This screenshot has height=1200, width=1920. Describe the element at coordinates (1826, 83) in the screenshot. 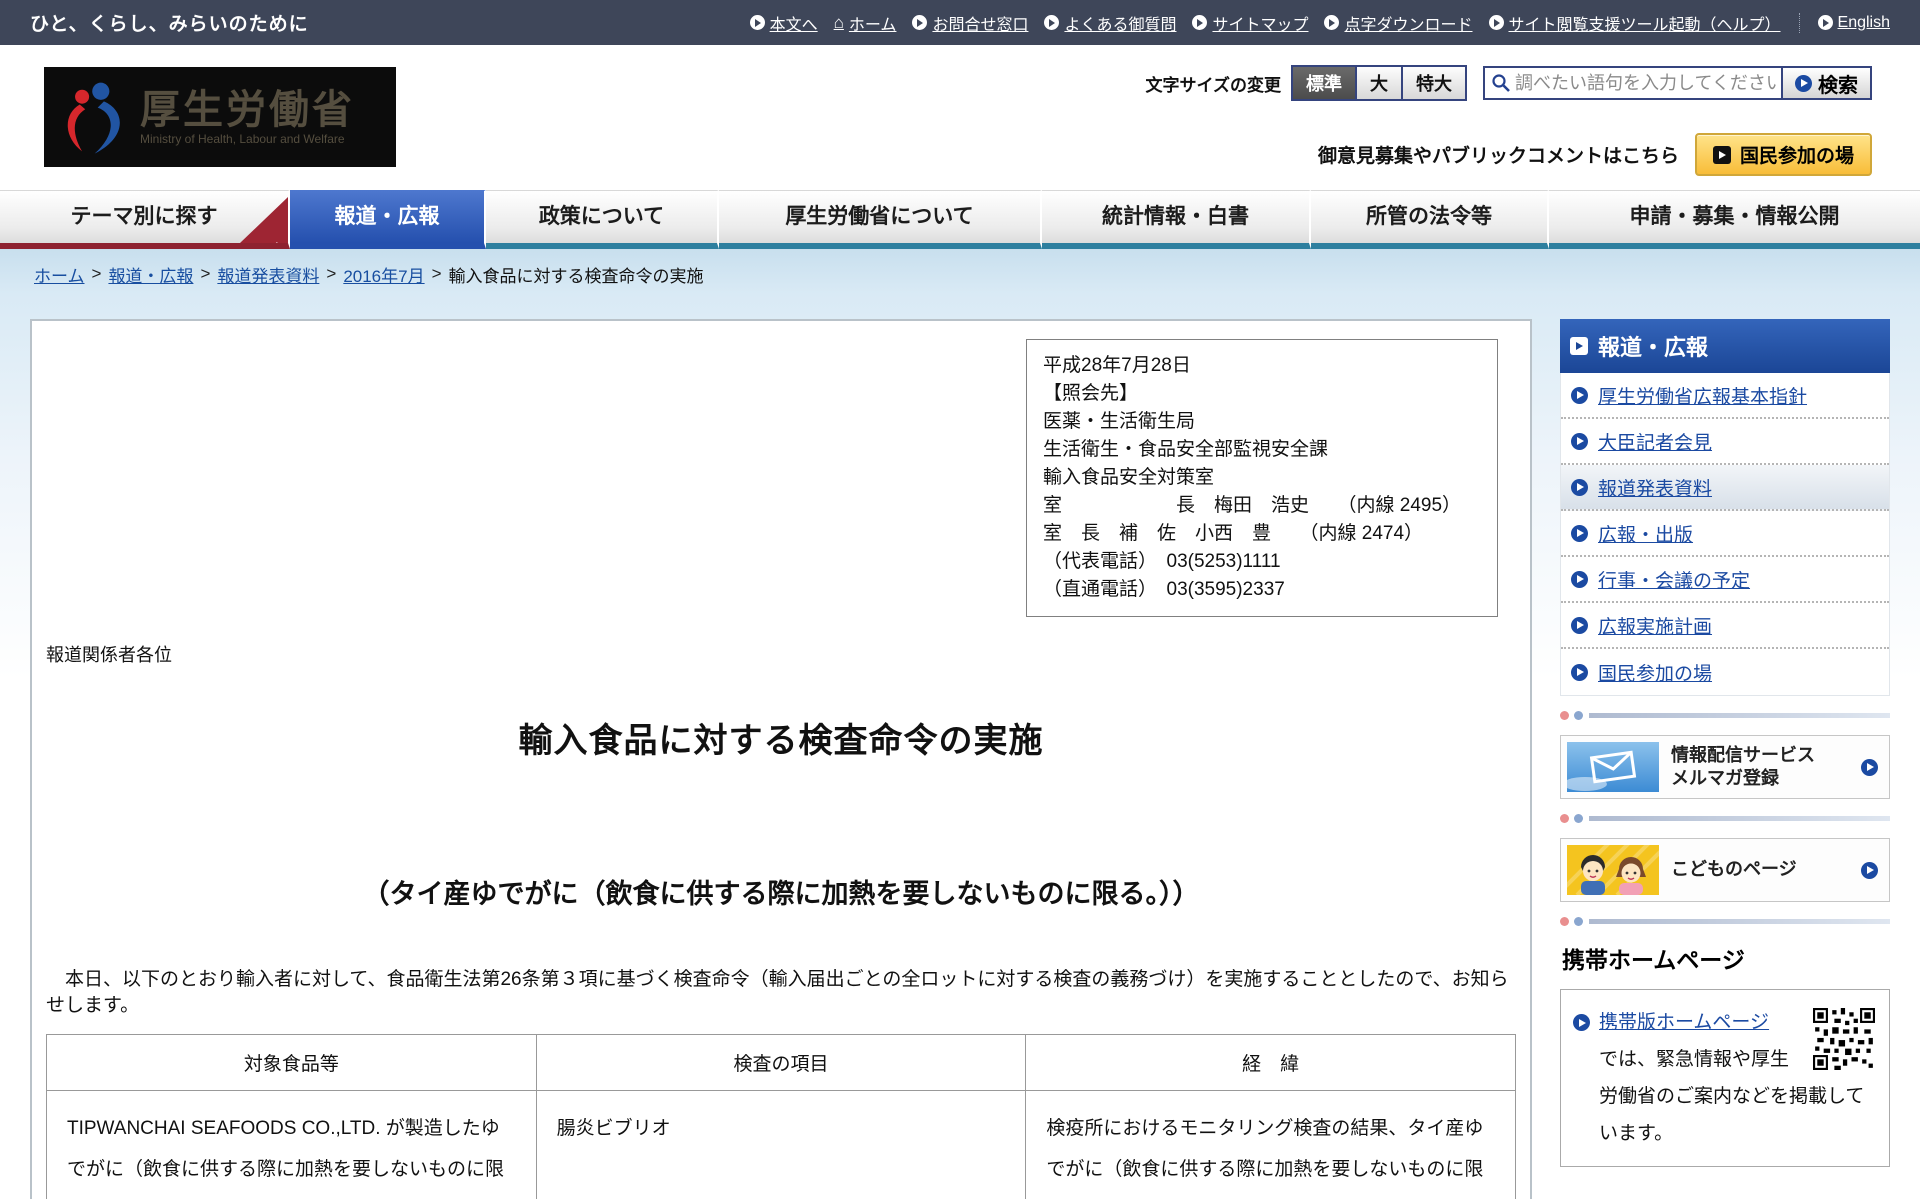

I see `search-button: 検索` at that location.